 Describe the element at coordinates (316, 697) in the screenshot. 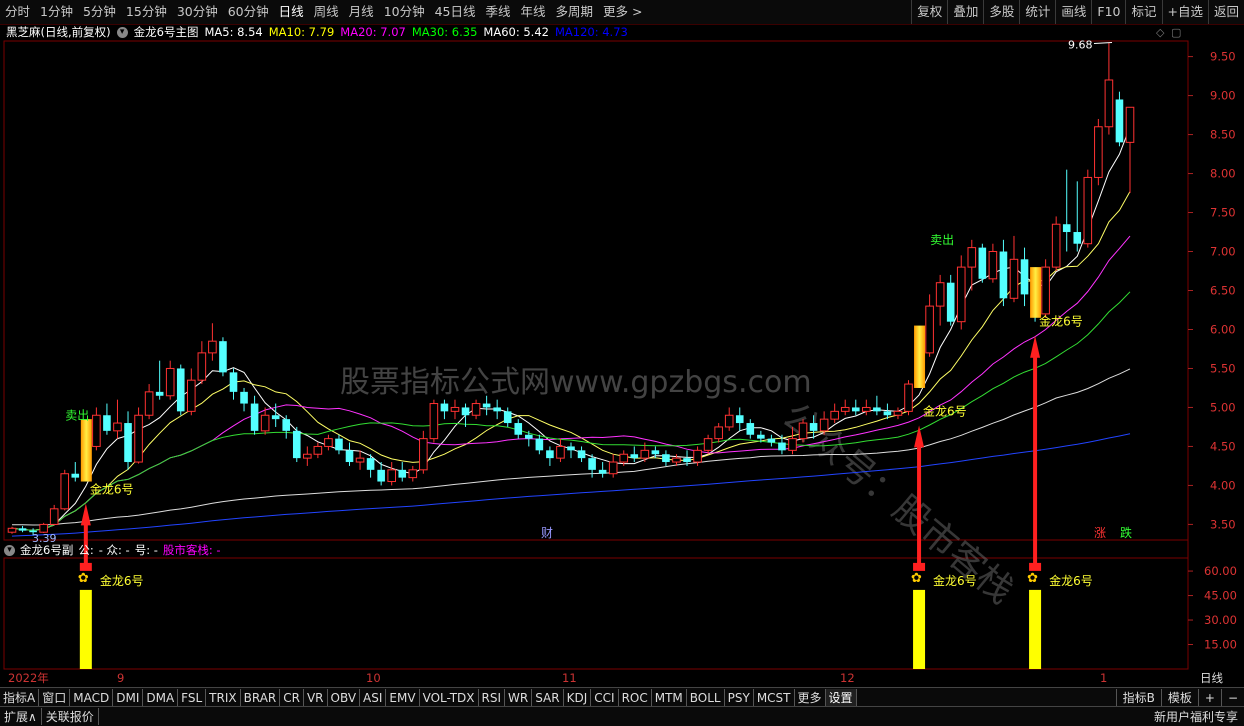

I see `indicator-tab: VR` at that location.